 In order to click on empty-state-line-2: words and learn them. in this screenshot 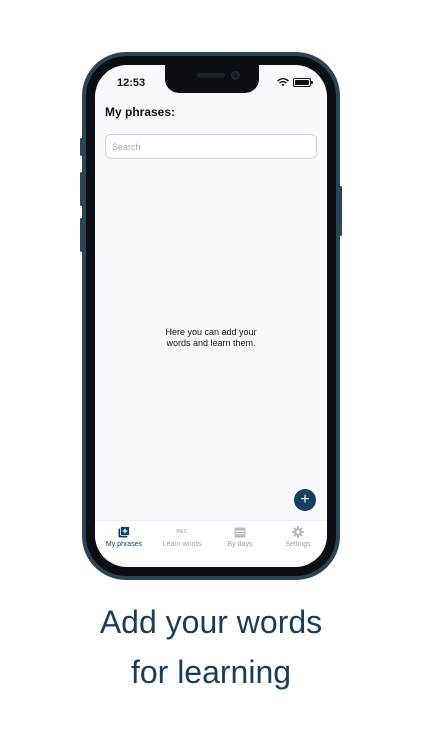, I will do `click(211, 343)`.